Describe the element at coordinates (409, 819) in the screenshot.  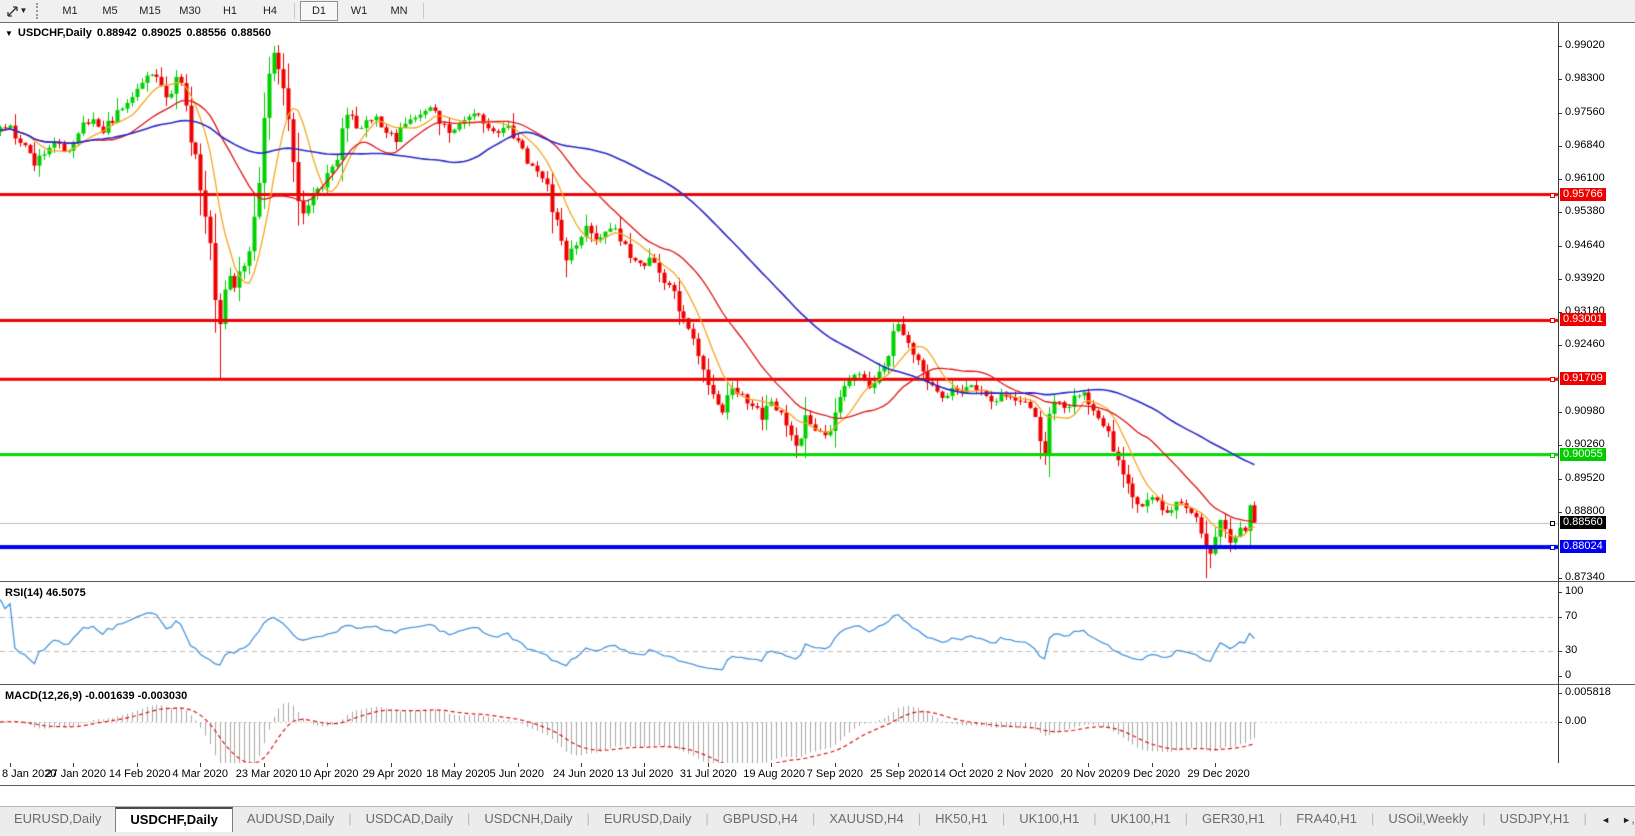
I see `chart-tab-usdcad-daily: USDCAD,Daily` at that location.